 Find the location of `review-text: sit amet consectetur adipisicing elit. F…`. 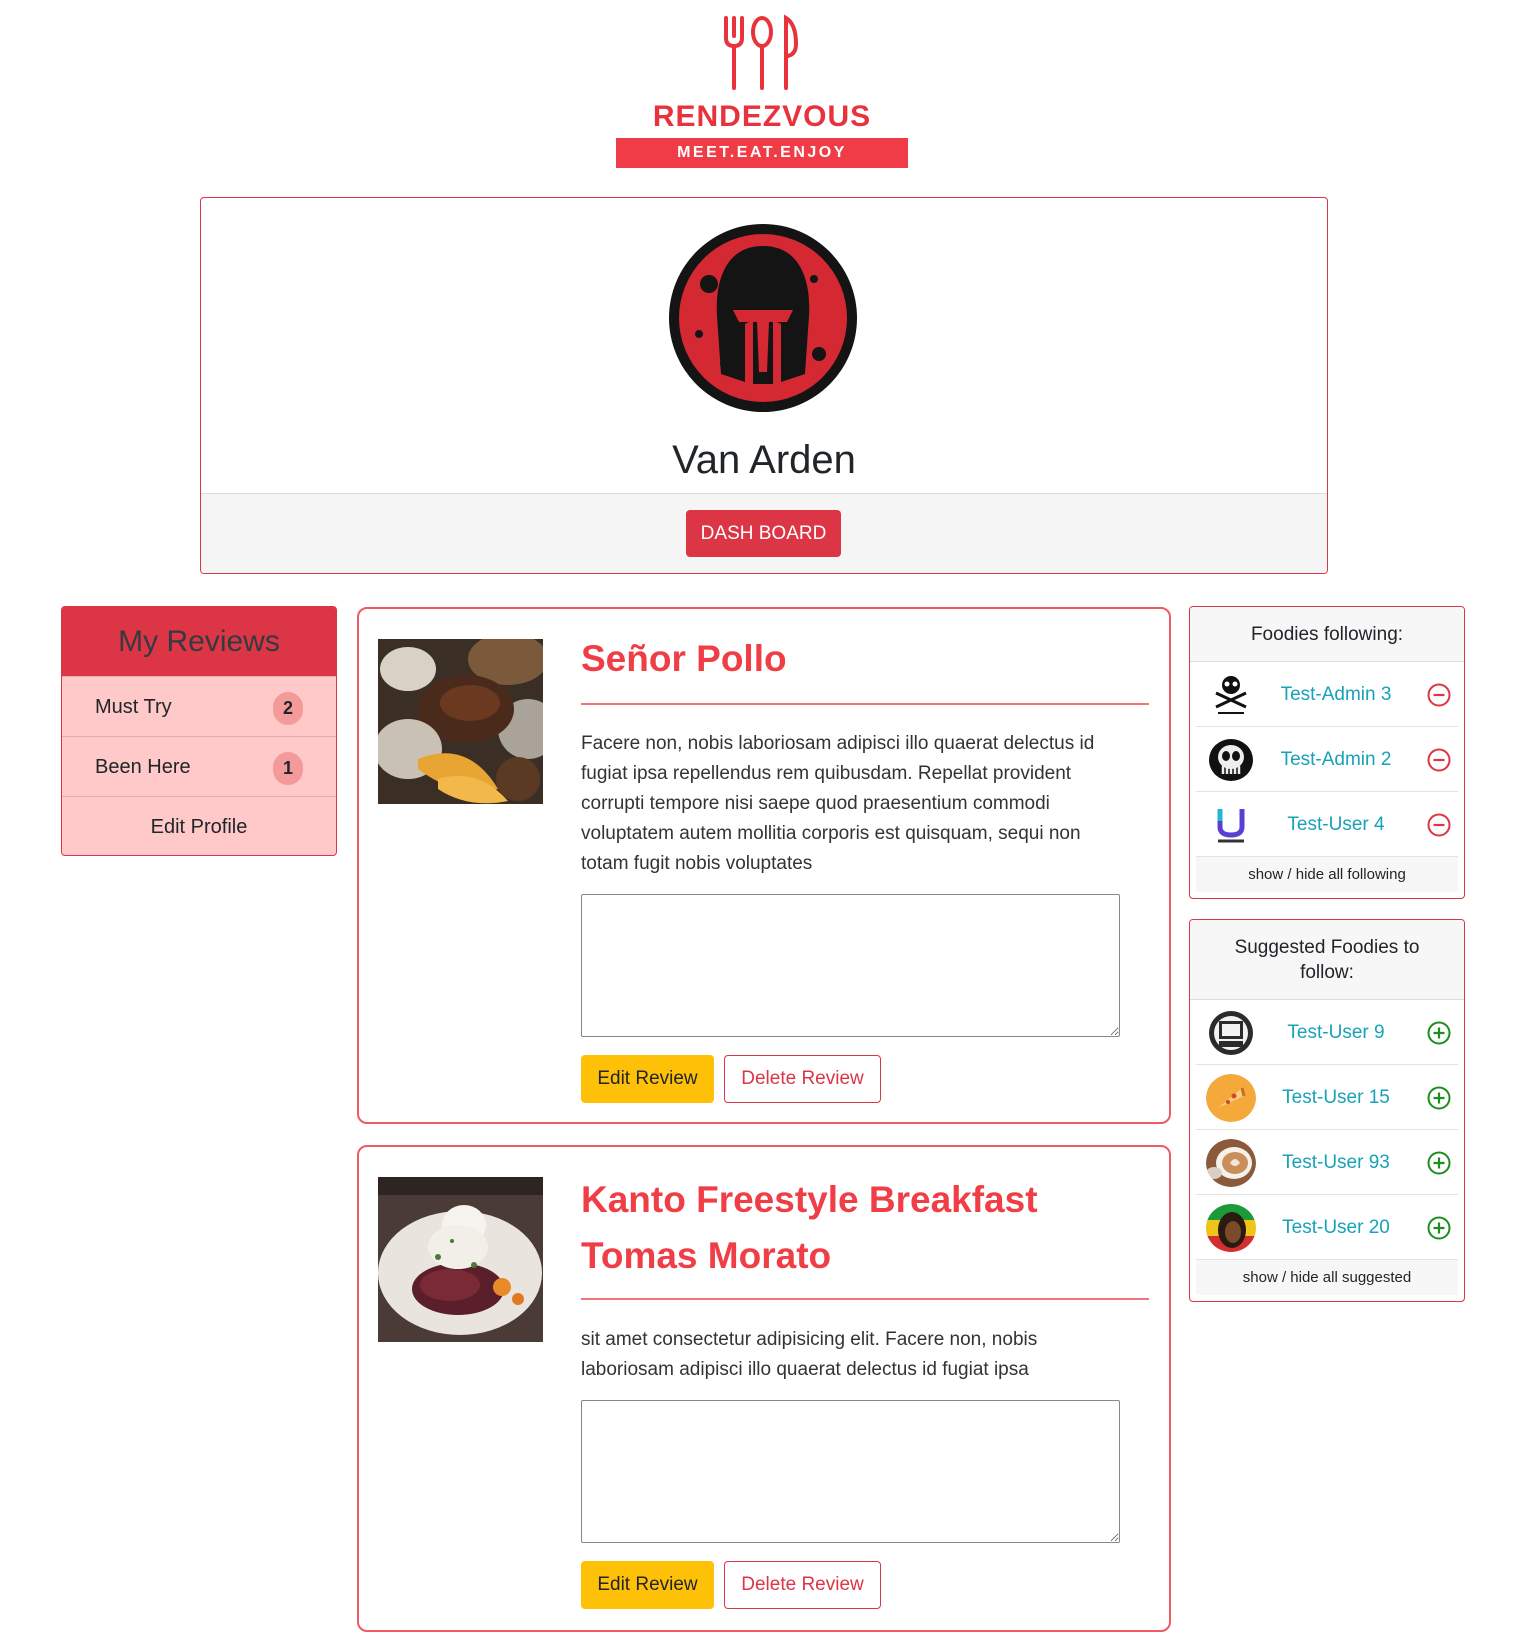

review-text: sit amet consectetur adipisicing elit. F… is located at coordinates (809, 1354).